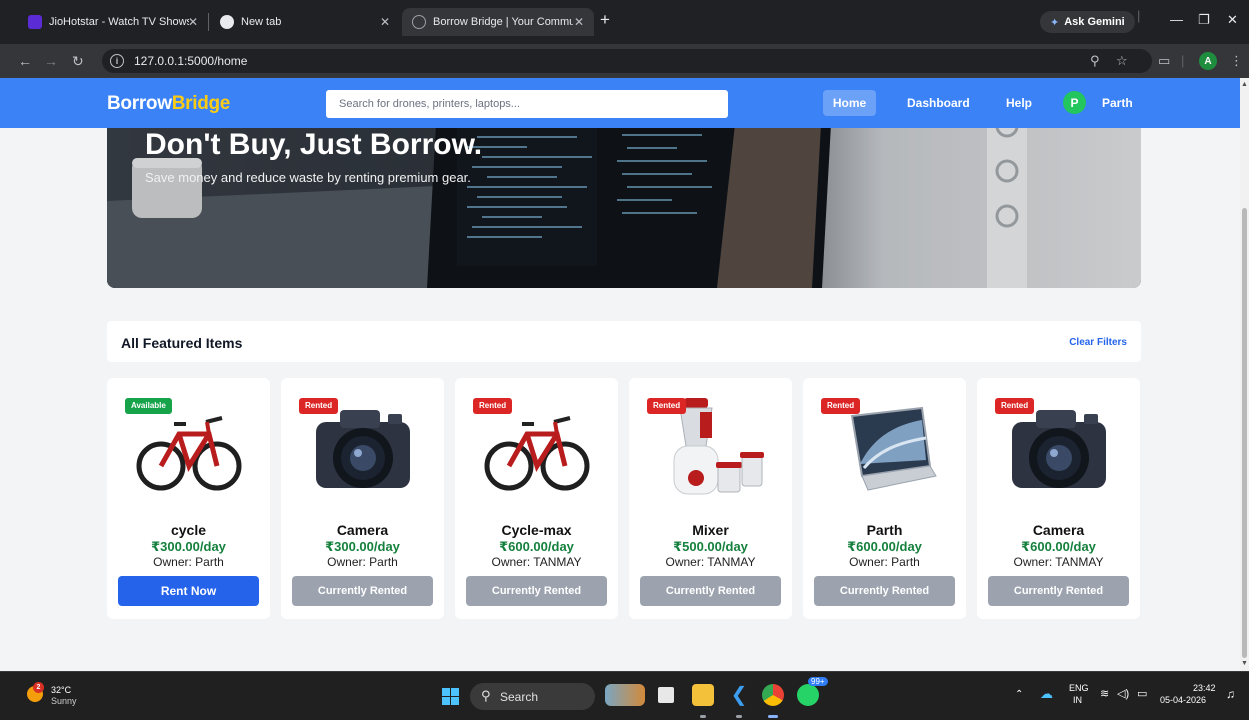 The image size is (1249, 720). I want to click on item-owner: Owner: Parth, so click(188, 562).